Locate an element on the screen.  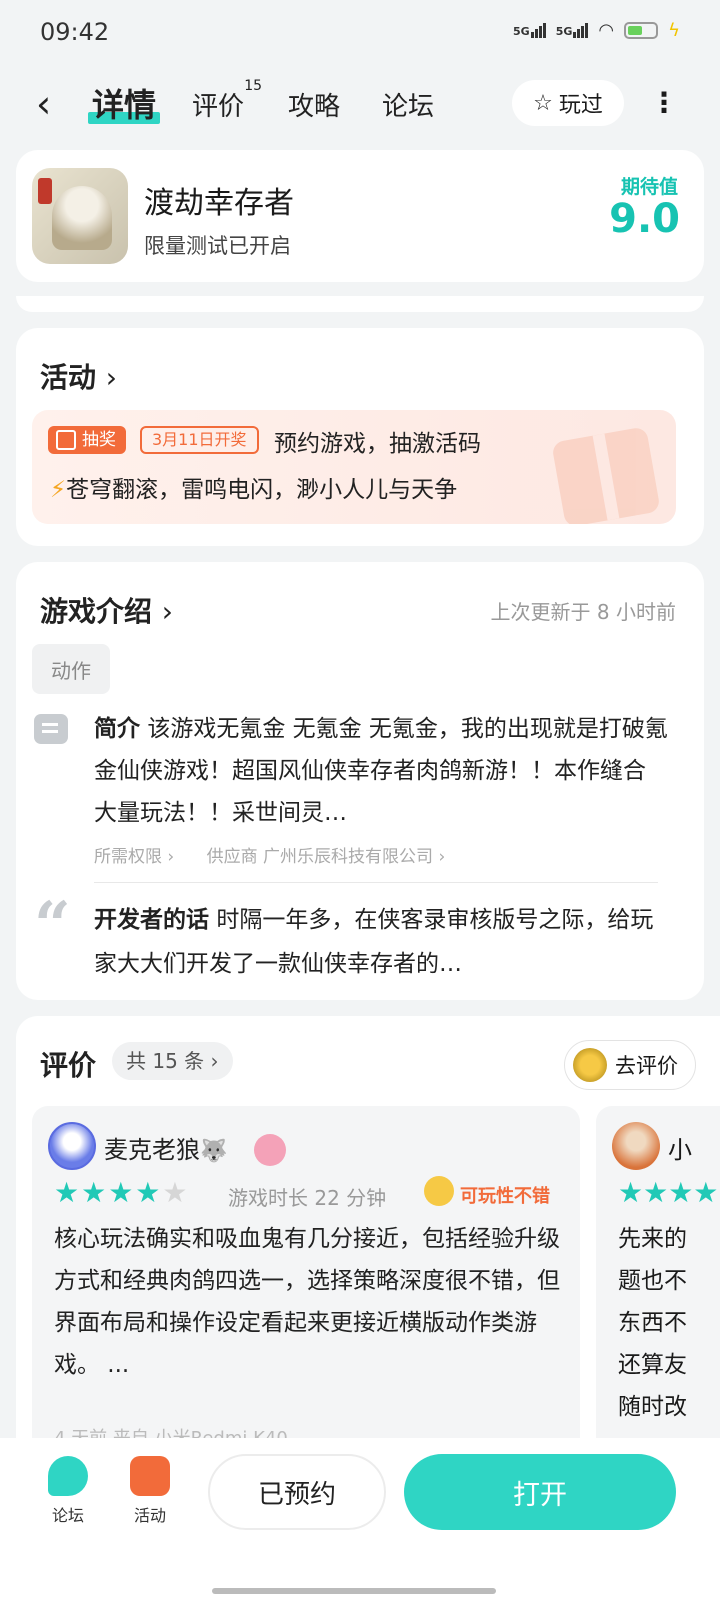
signal-icon-2: 5G is located at coordinates (572, 30).